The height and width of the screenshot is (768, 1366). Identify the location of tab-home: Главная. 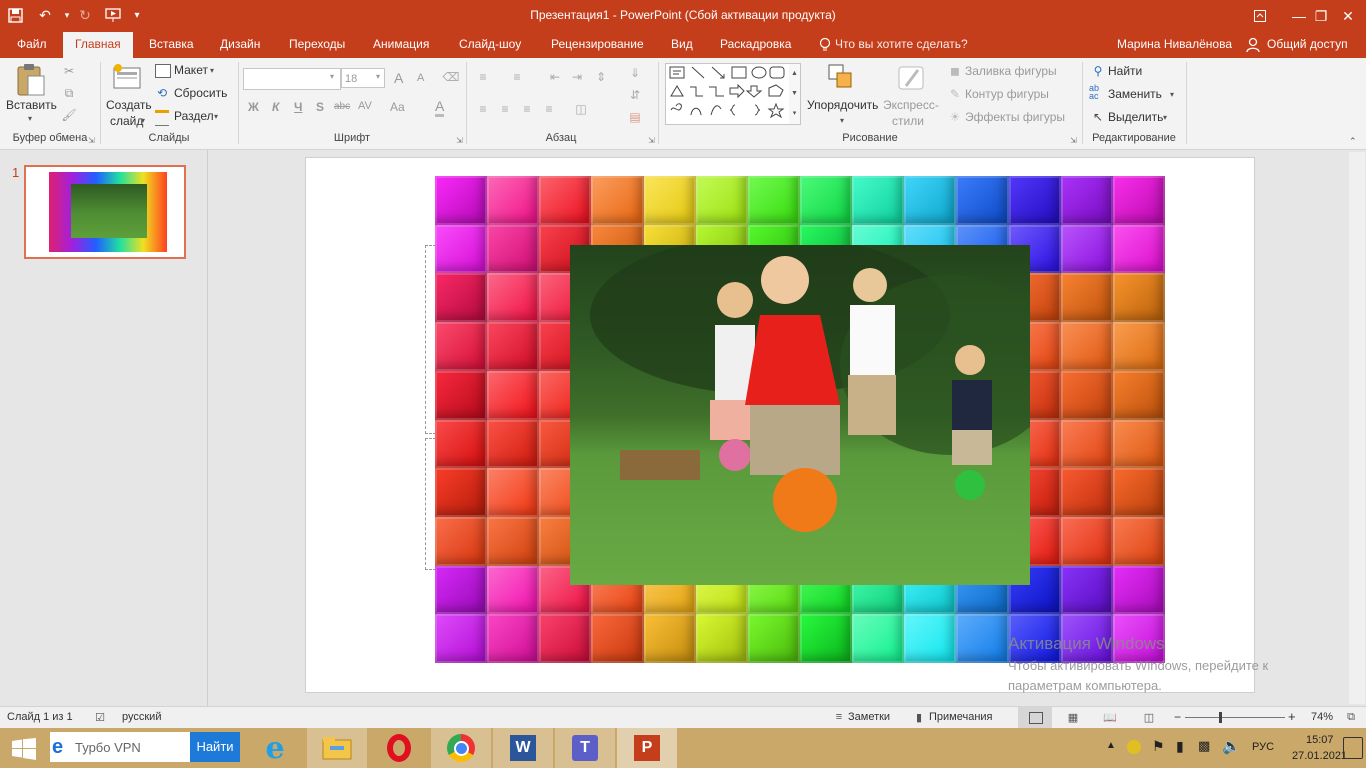
(98, 45).